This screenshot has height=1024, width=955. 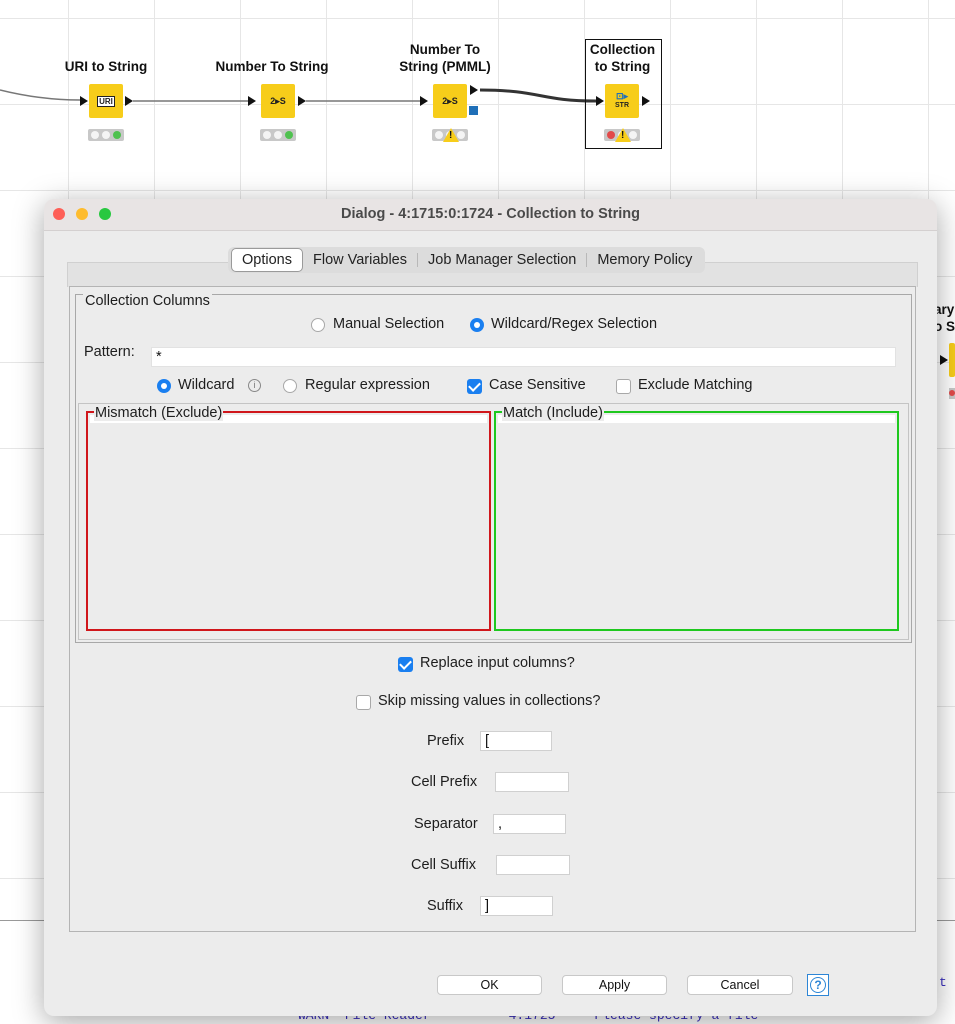 I want to click on tab-job-manager-selection: Job Manager Selection, so click(x=502, y=260).